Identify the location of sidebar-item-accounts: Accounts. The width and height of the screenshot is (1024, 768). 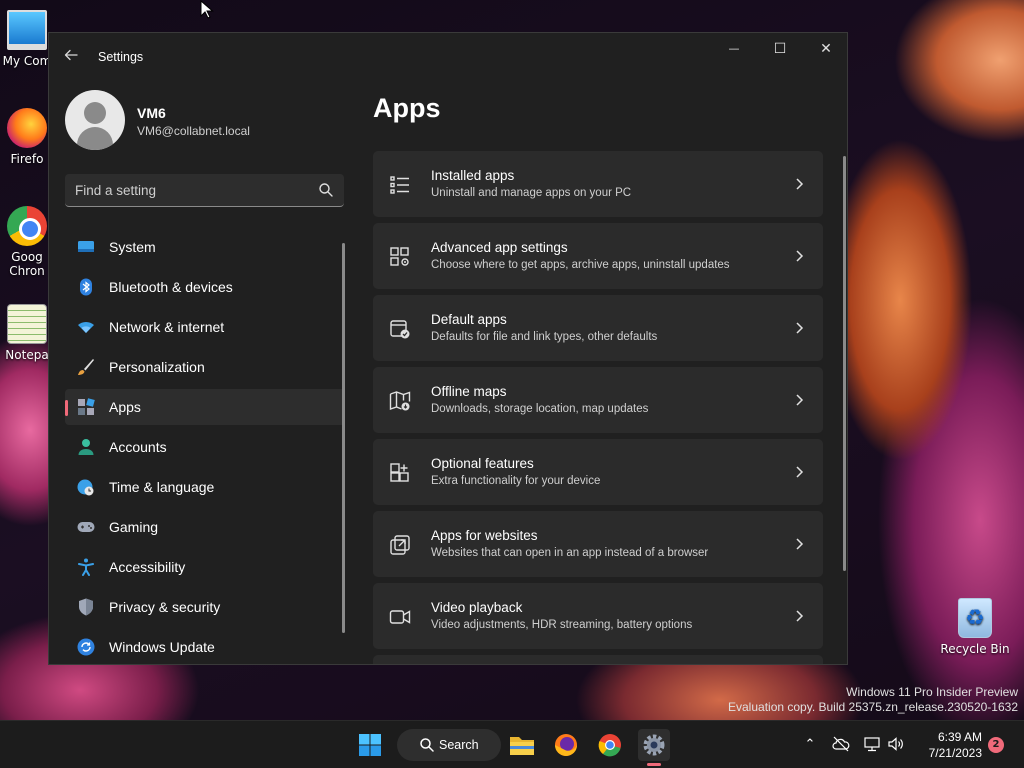
(205, 447).